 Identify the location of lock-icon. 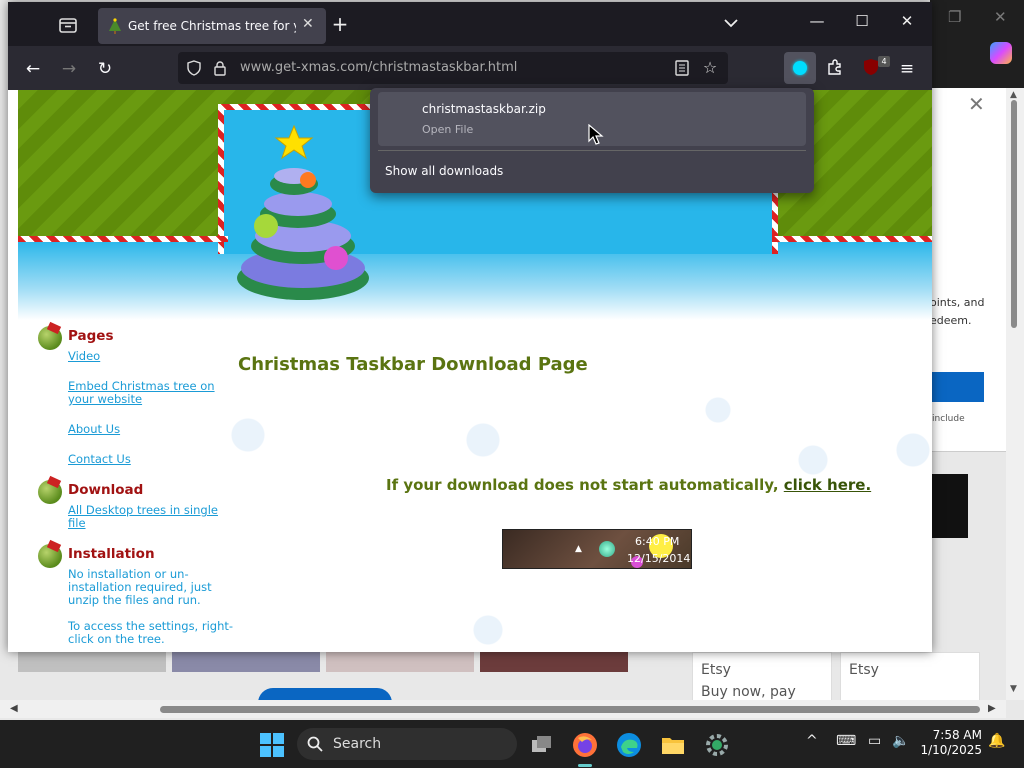
(220, 68).